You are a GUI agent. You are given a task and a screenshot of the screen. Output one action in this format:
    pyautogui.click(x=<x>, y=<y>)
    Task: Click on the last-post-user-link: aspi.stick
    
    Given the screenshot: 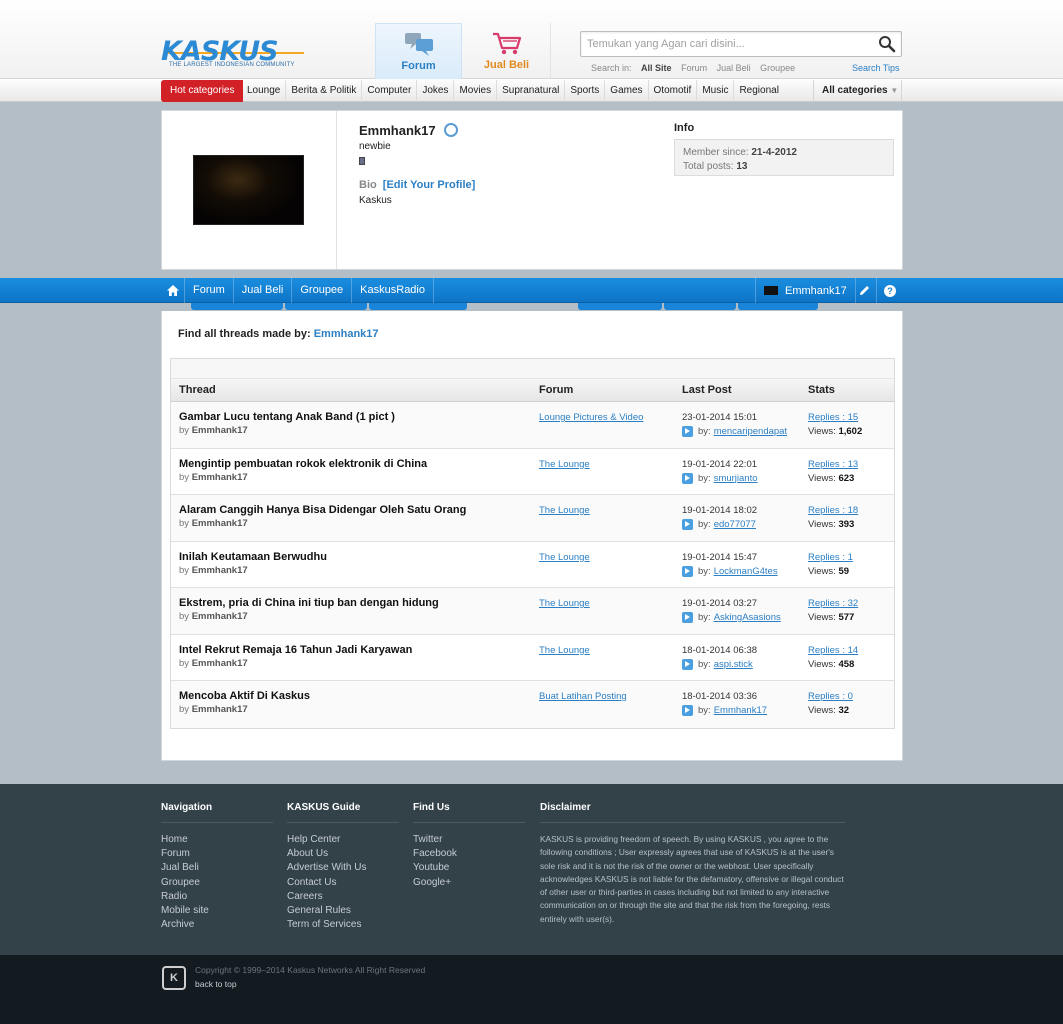 What is the action you would take?
    pyautogui.click(x=733, y=664)
    